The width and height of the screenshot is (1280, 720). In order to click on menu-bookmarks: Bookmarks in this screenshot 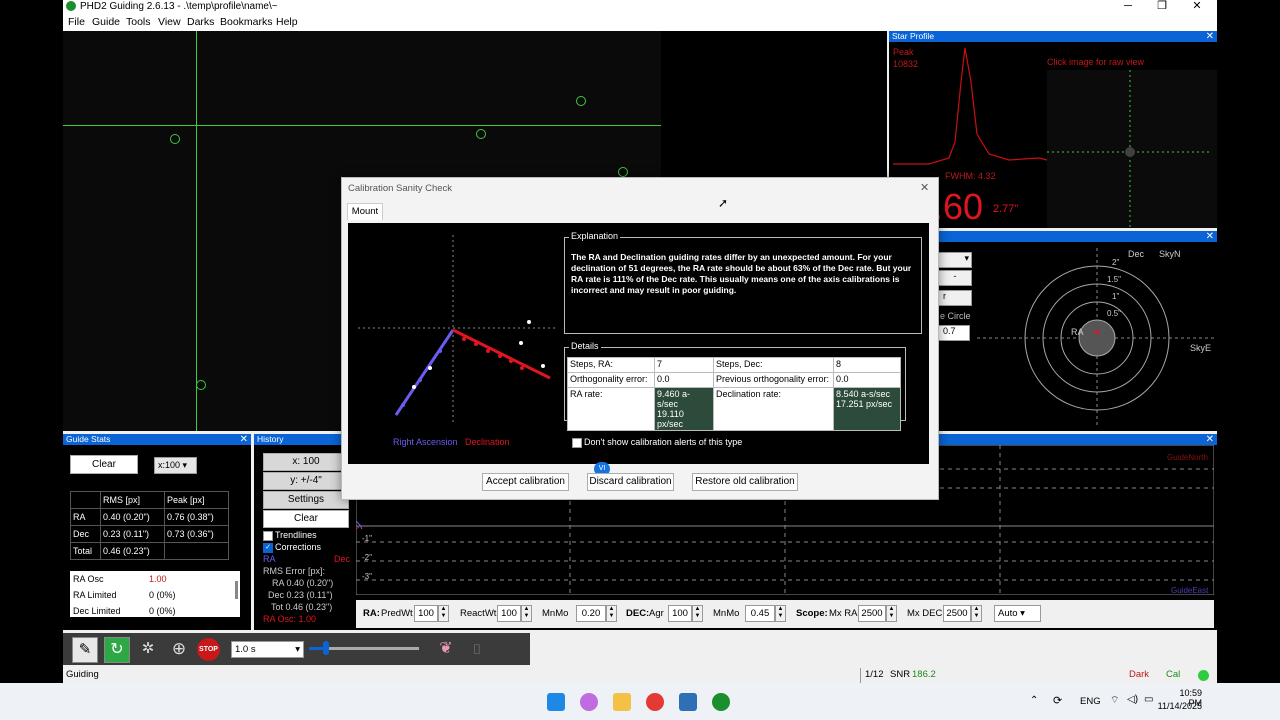, I will do `click(246, 22)`.